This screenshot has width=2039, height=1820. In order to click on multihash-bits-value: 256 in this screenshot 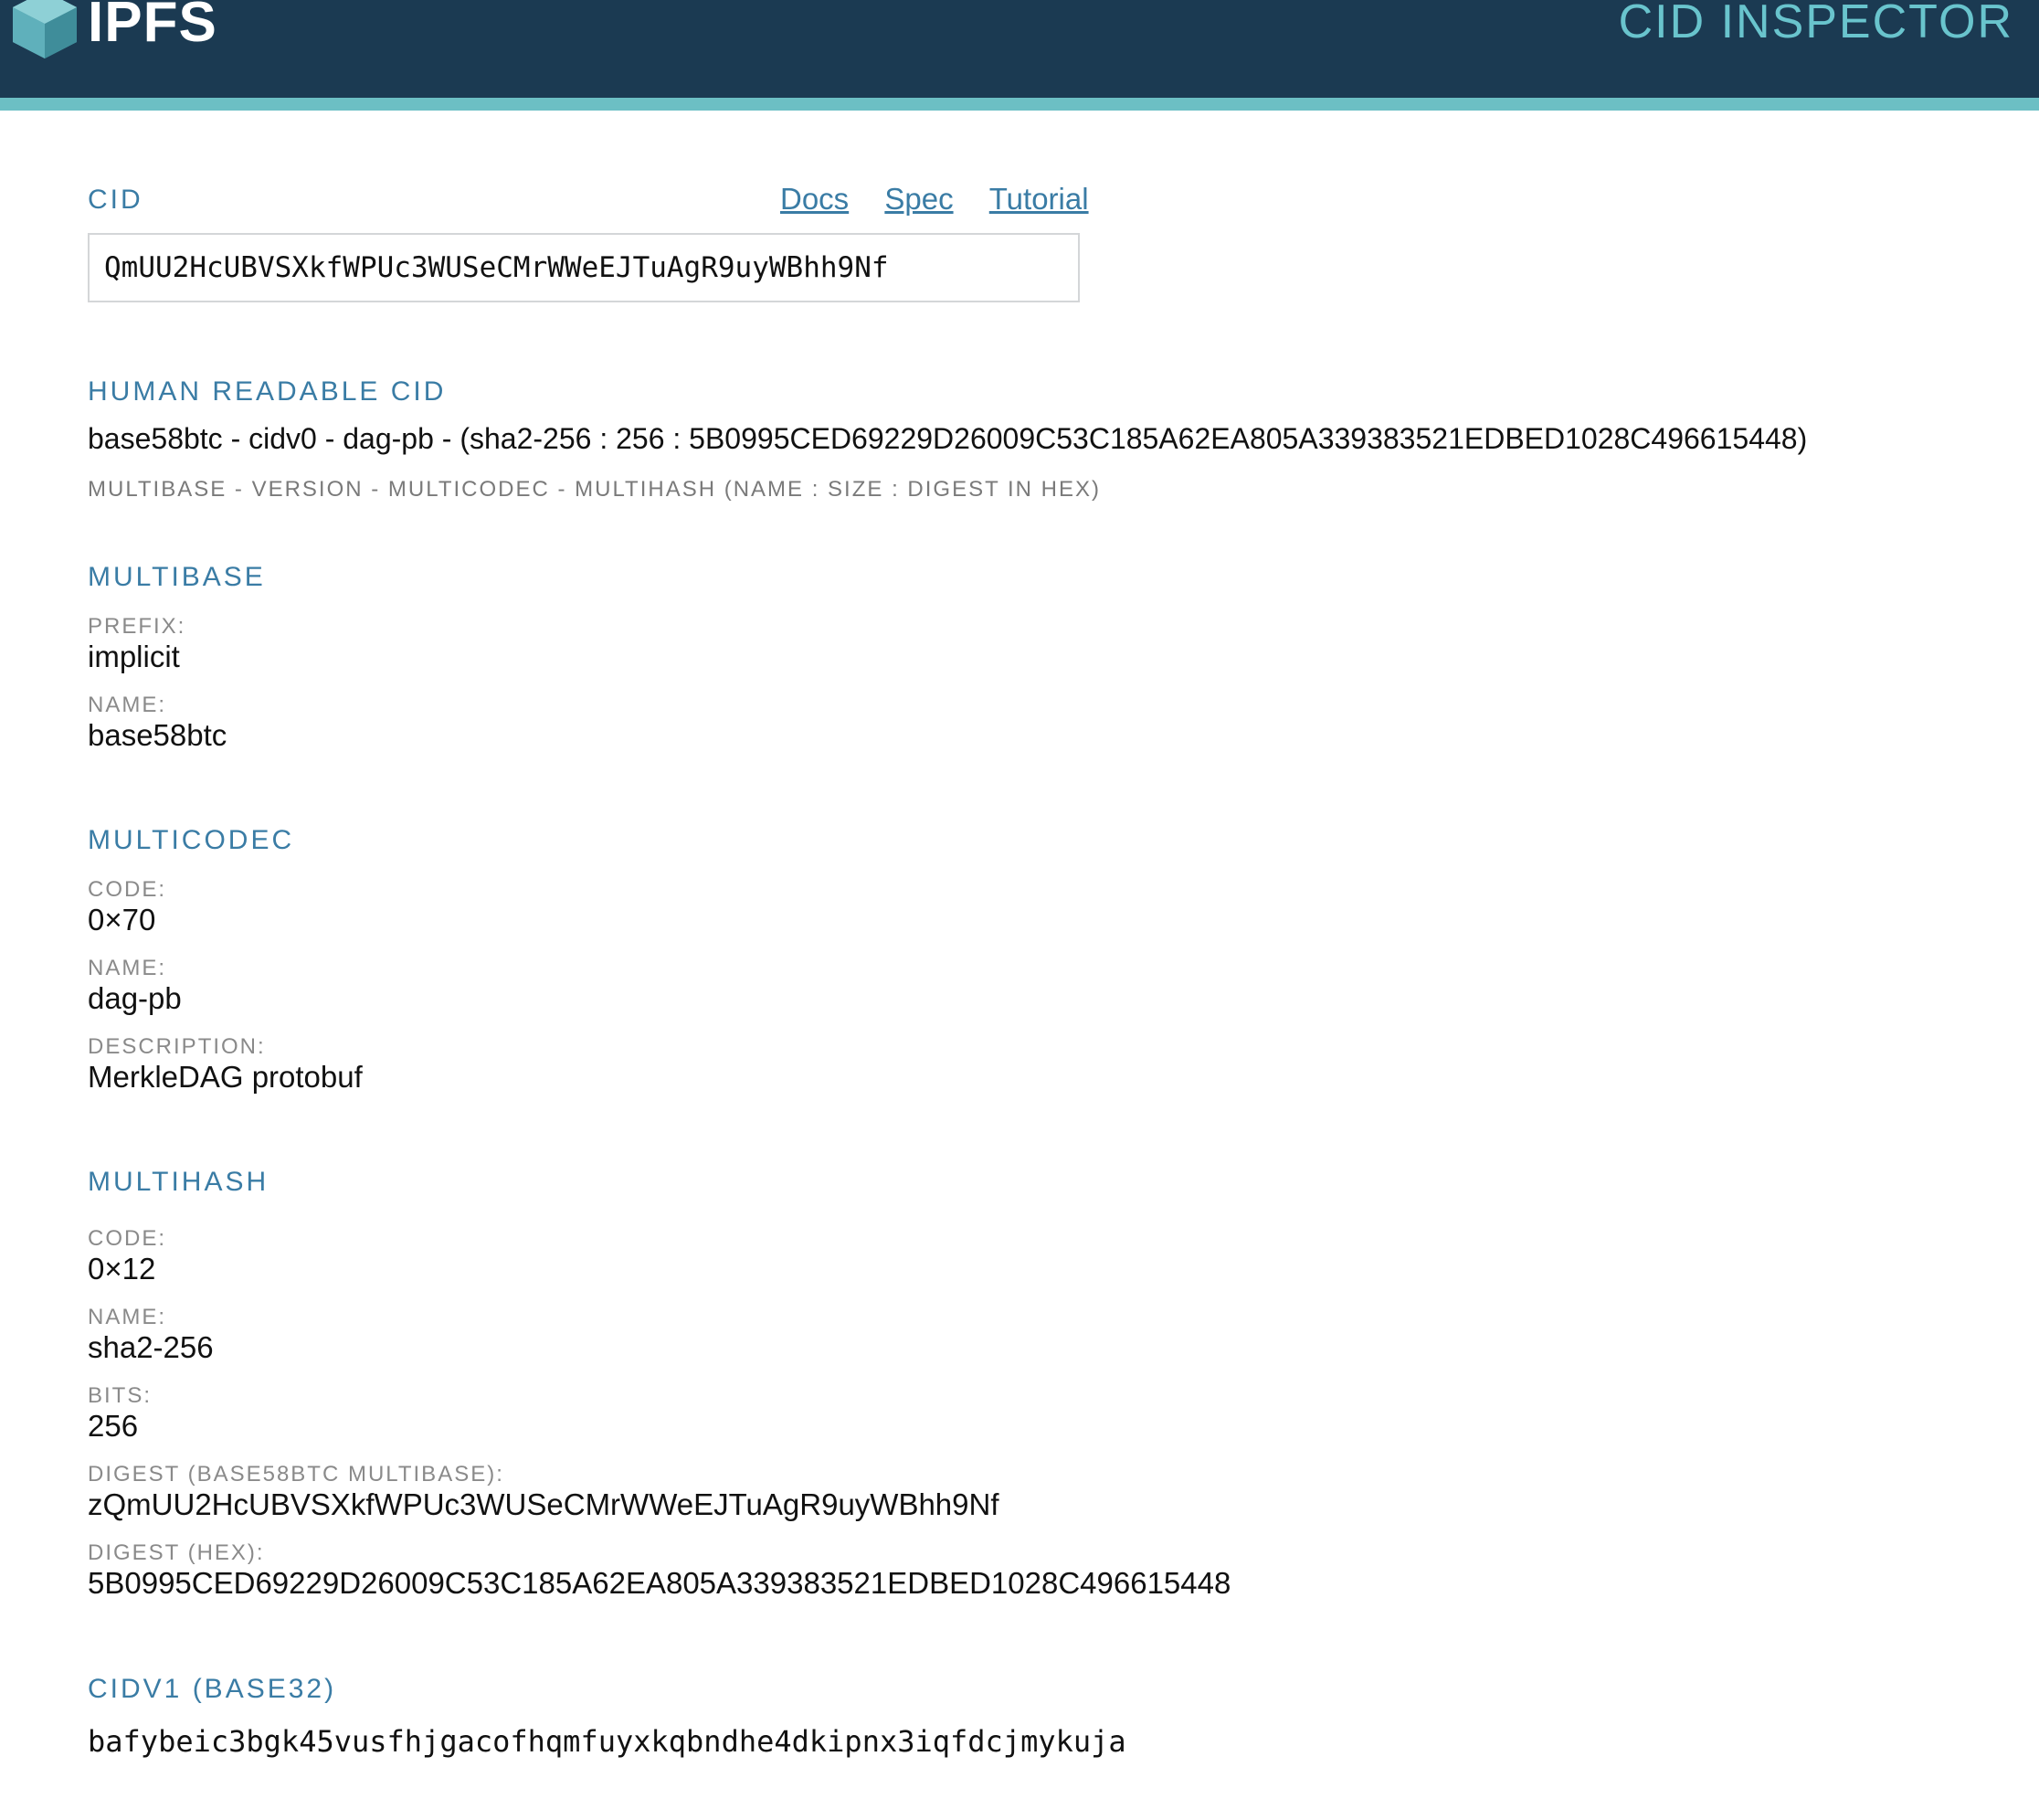, I will do `click(113, 1426)`.